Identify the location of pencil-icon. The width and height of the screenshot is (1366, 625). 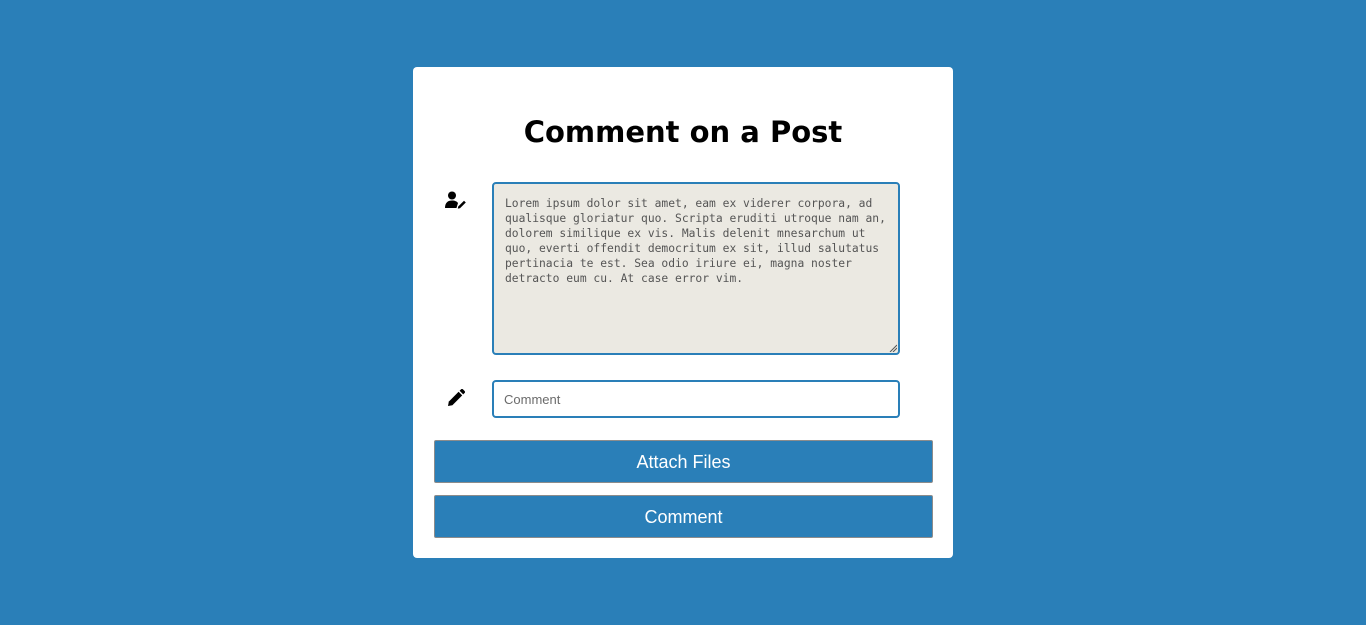
(456, 398).